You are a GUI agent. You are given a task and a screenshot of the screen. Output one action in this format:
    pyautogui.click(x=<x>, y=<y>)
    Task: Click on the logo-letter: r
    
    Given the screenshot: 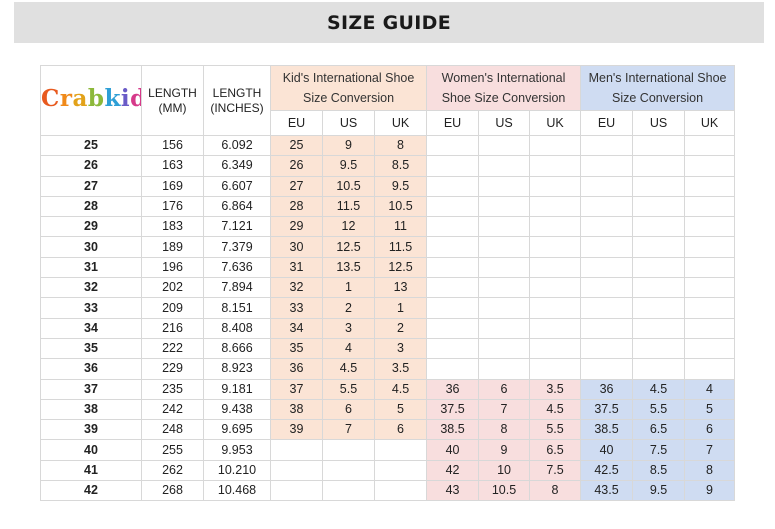 What is the action you would take?
    pyautogui.click(x=66, y=98)
    